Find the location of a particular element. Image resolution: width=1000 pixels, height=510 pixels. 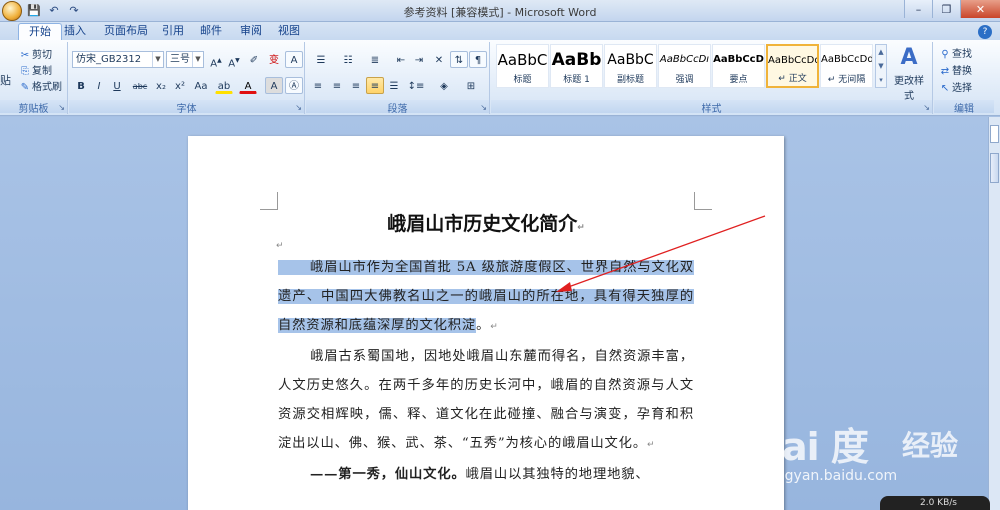

brush-icon: ✎ is located at coordinates (25, 87).